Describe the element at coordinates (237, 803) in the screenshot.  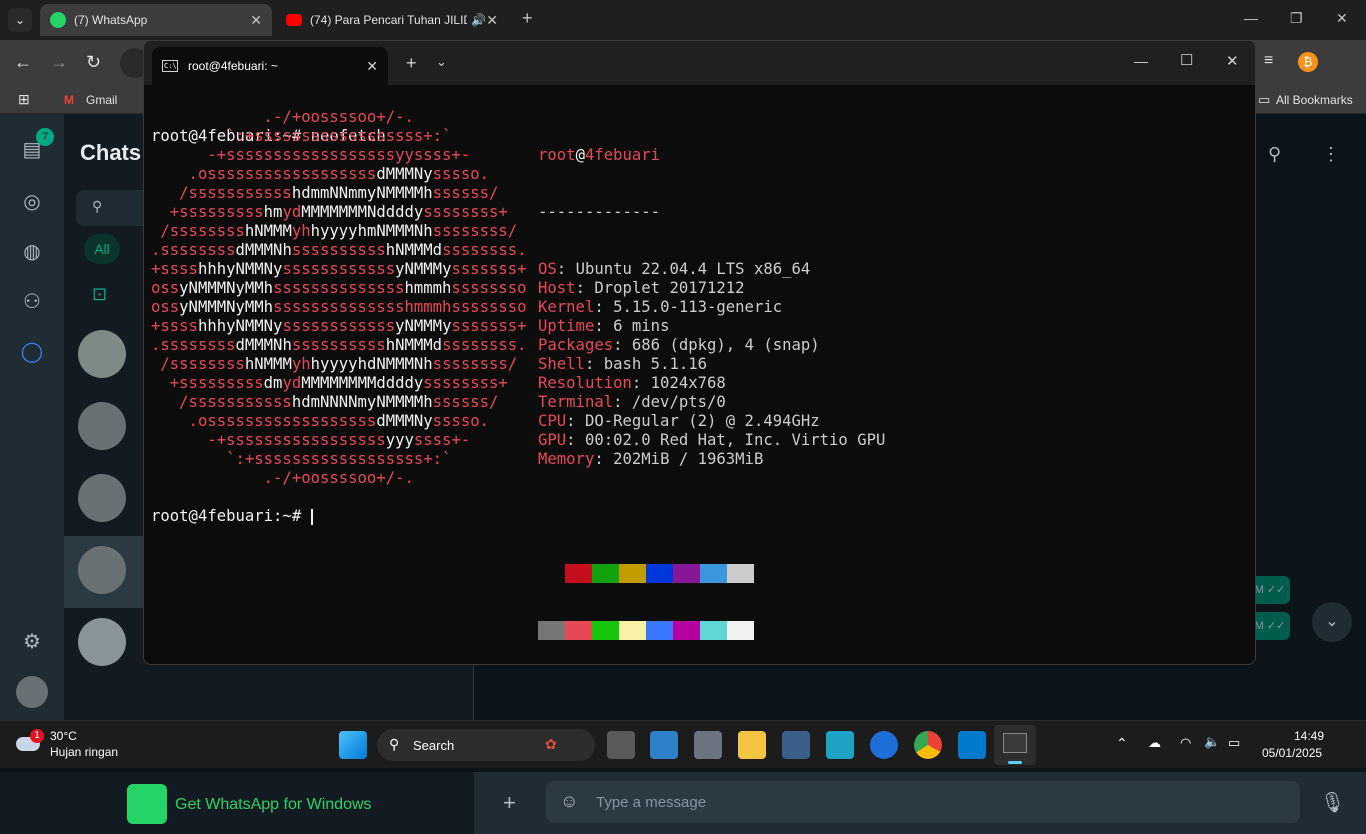
I see `get-app-banner: Get WhatsApp for Windows` at that location.